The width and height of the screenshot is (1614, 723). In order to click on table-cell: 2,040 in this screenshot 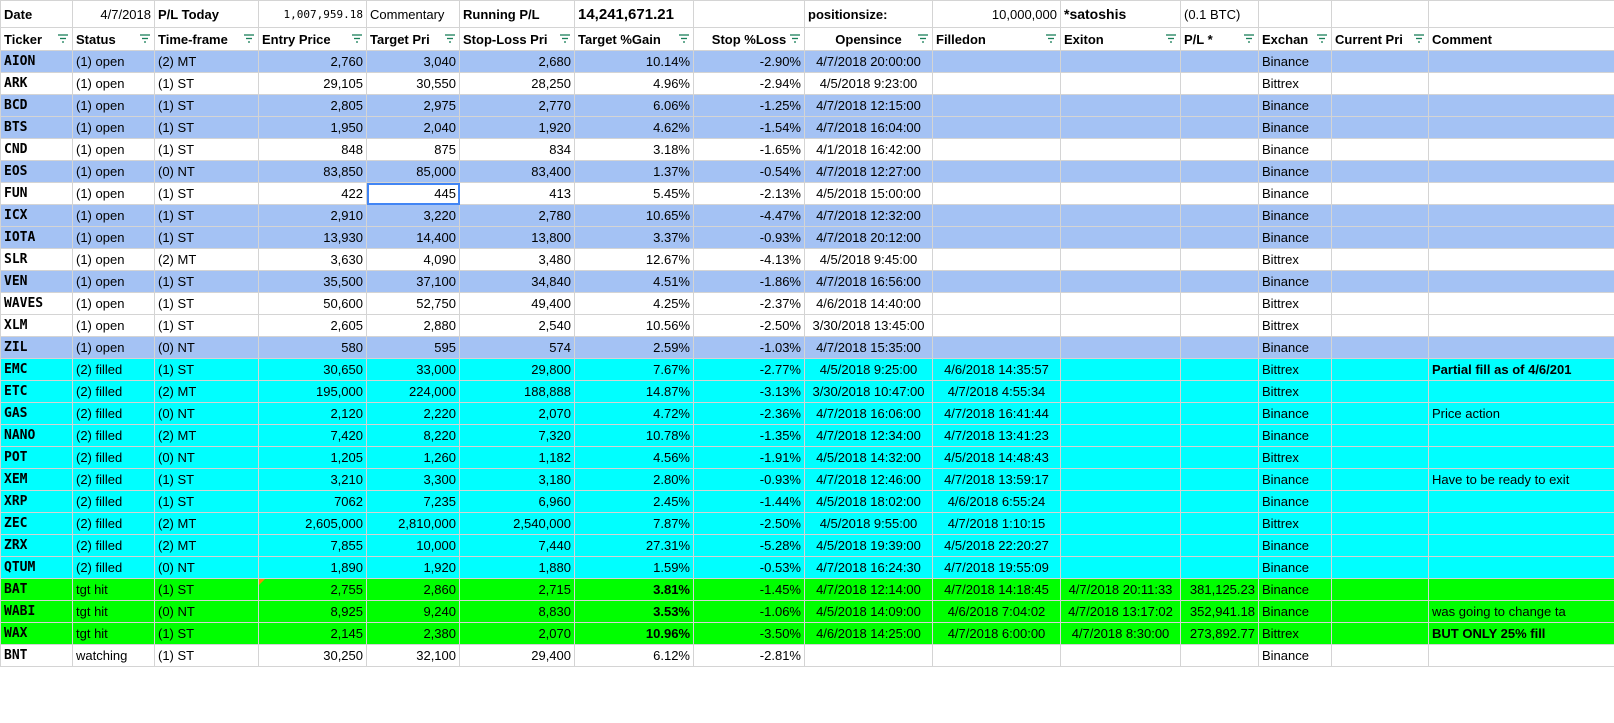, I will do `click(413, 127)`.